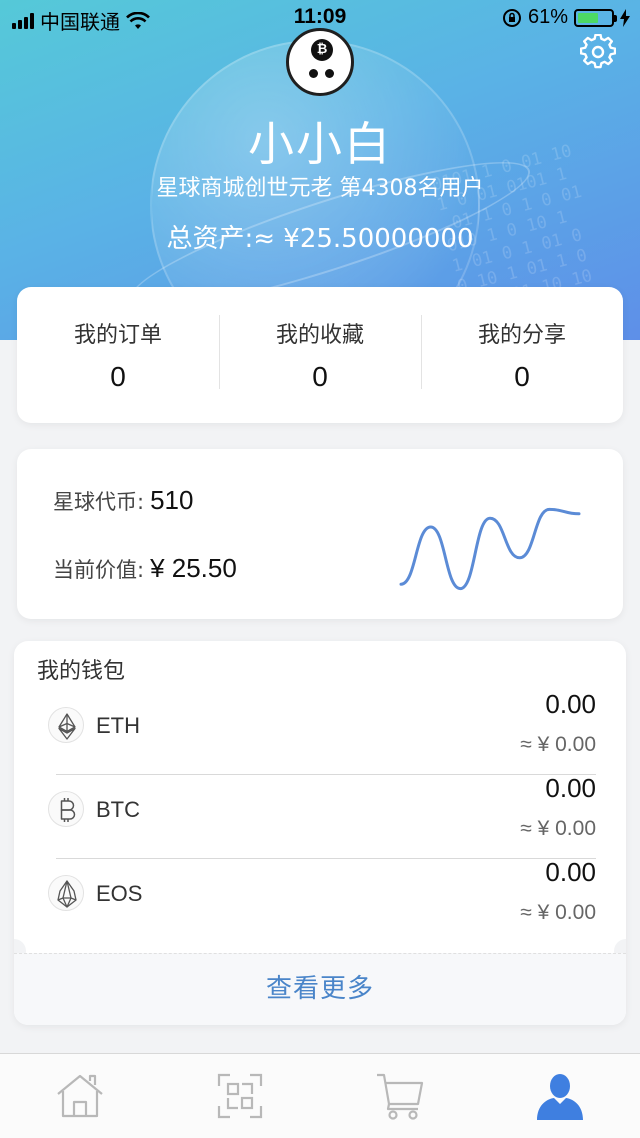 This screenshot has height=1138, width=640. I want to click on rotation-lock-icon, so click(511, 17).